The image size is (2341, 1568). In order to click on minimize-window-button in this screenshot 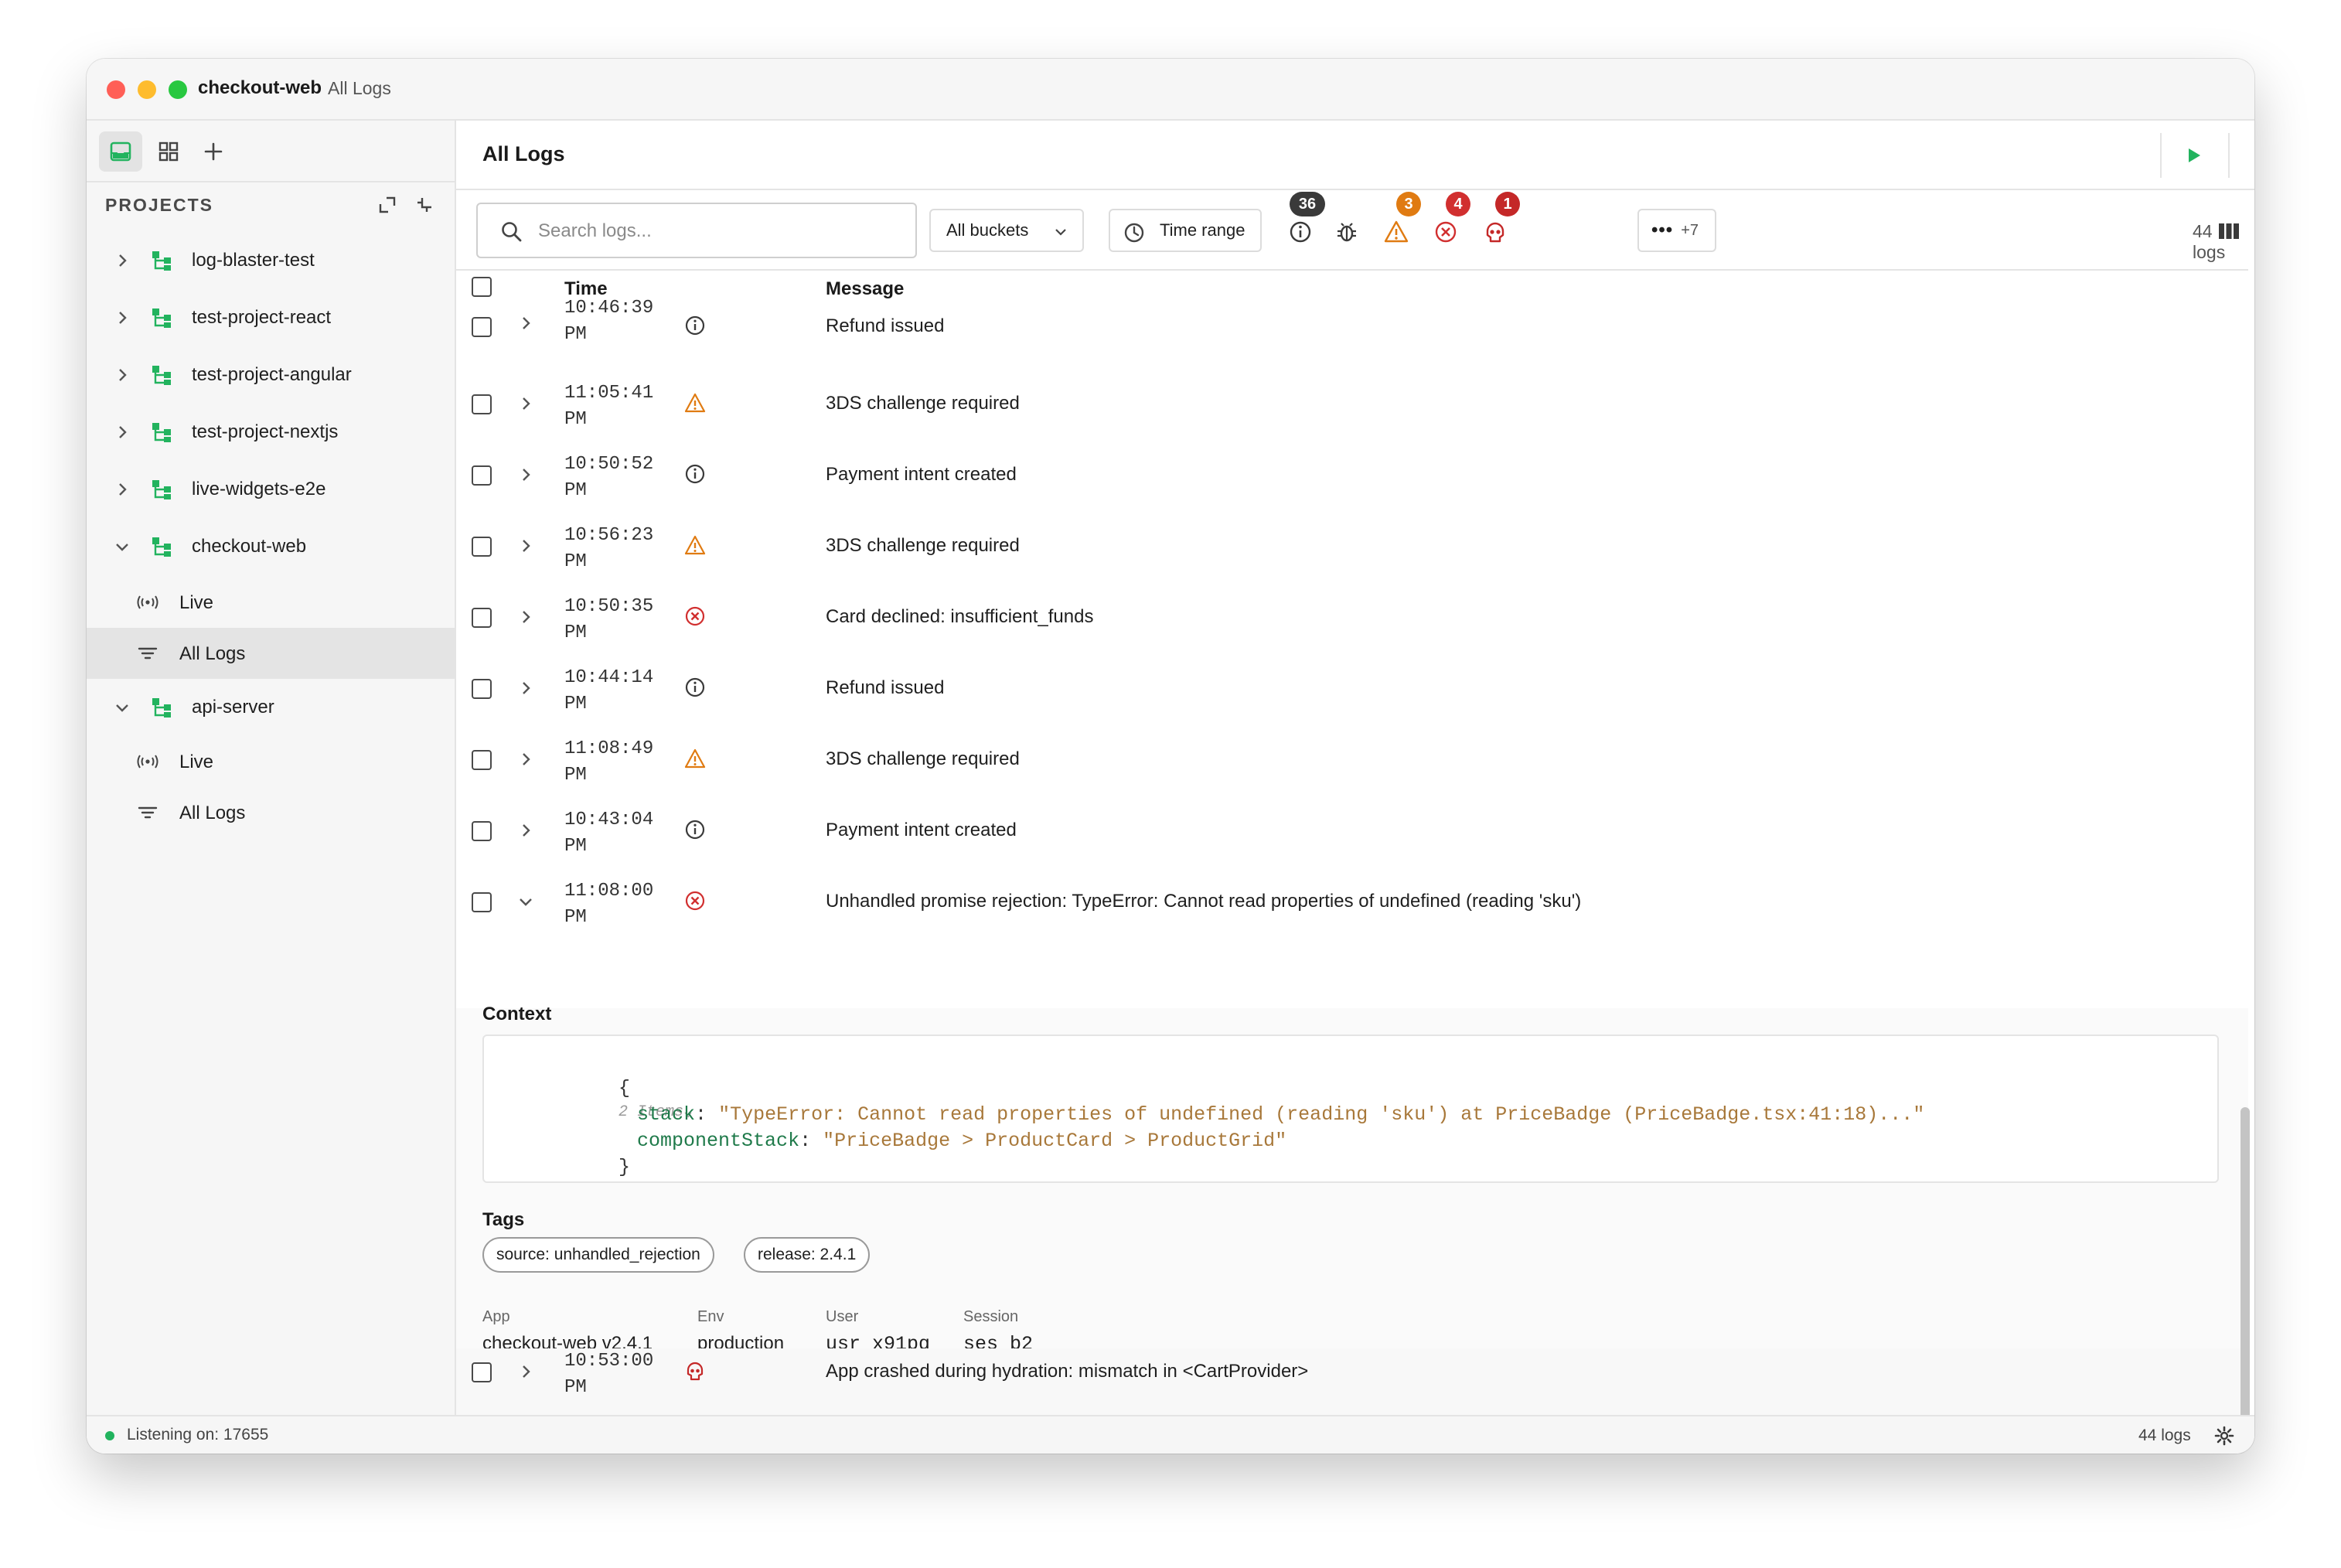, I will do `click(147, 89)`.